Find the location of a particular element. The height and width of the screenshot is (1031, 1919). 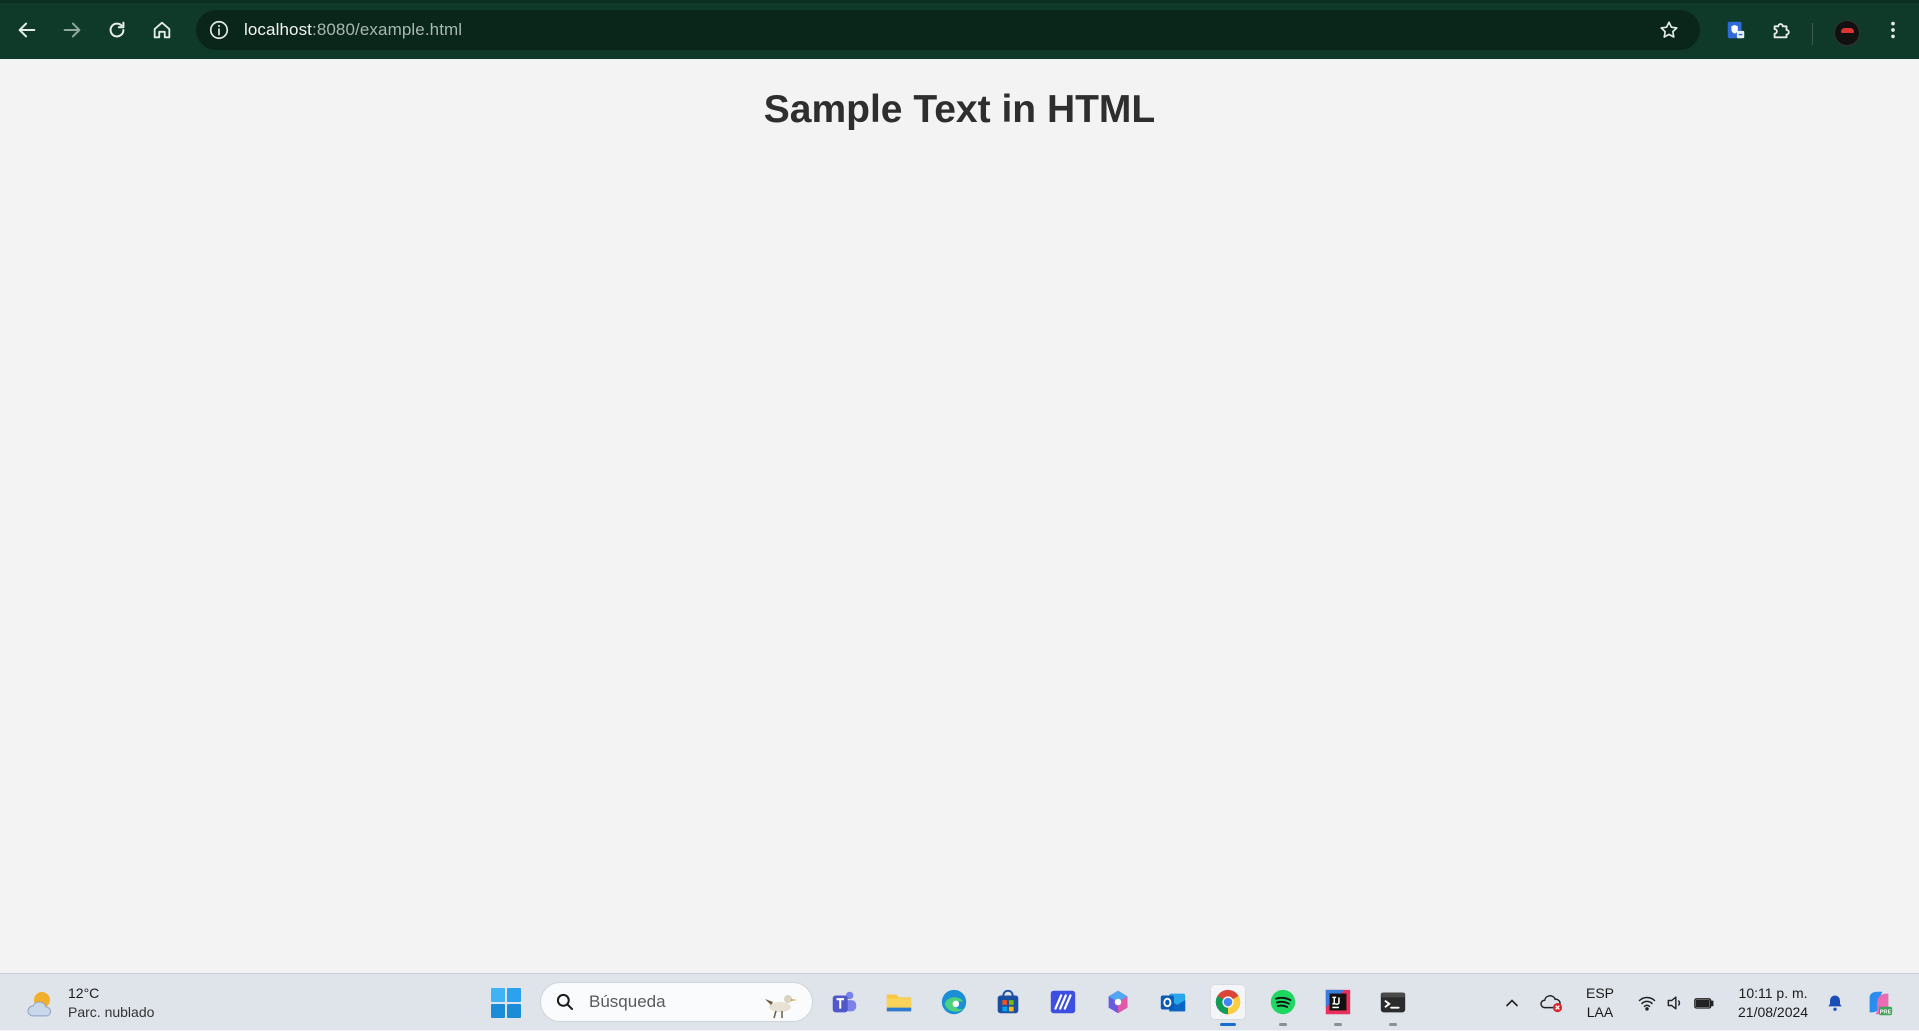

intellij-icon is located at coordinates (1338, 1002).